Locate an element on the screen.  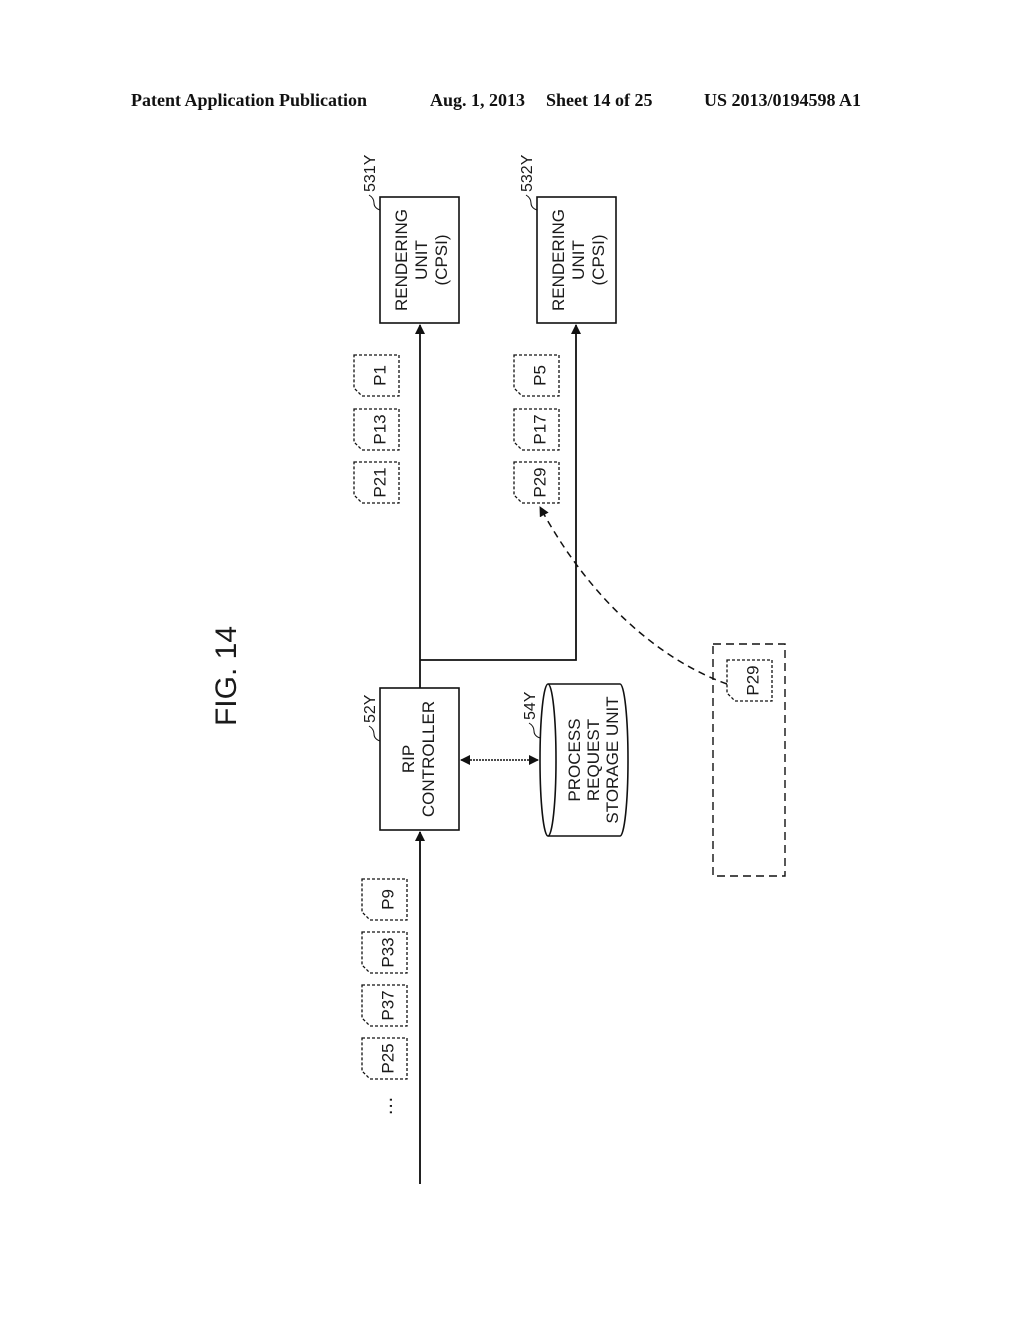
queued-page-unit-2: P29 is located at coordinates (536, 482).